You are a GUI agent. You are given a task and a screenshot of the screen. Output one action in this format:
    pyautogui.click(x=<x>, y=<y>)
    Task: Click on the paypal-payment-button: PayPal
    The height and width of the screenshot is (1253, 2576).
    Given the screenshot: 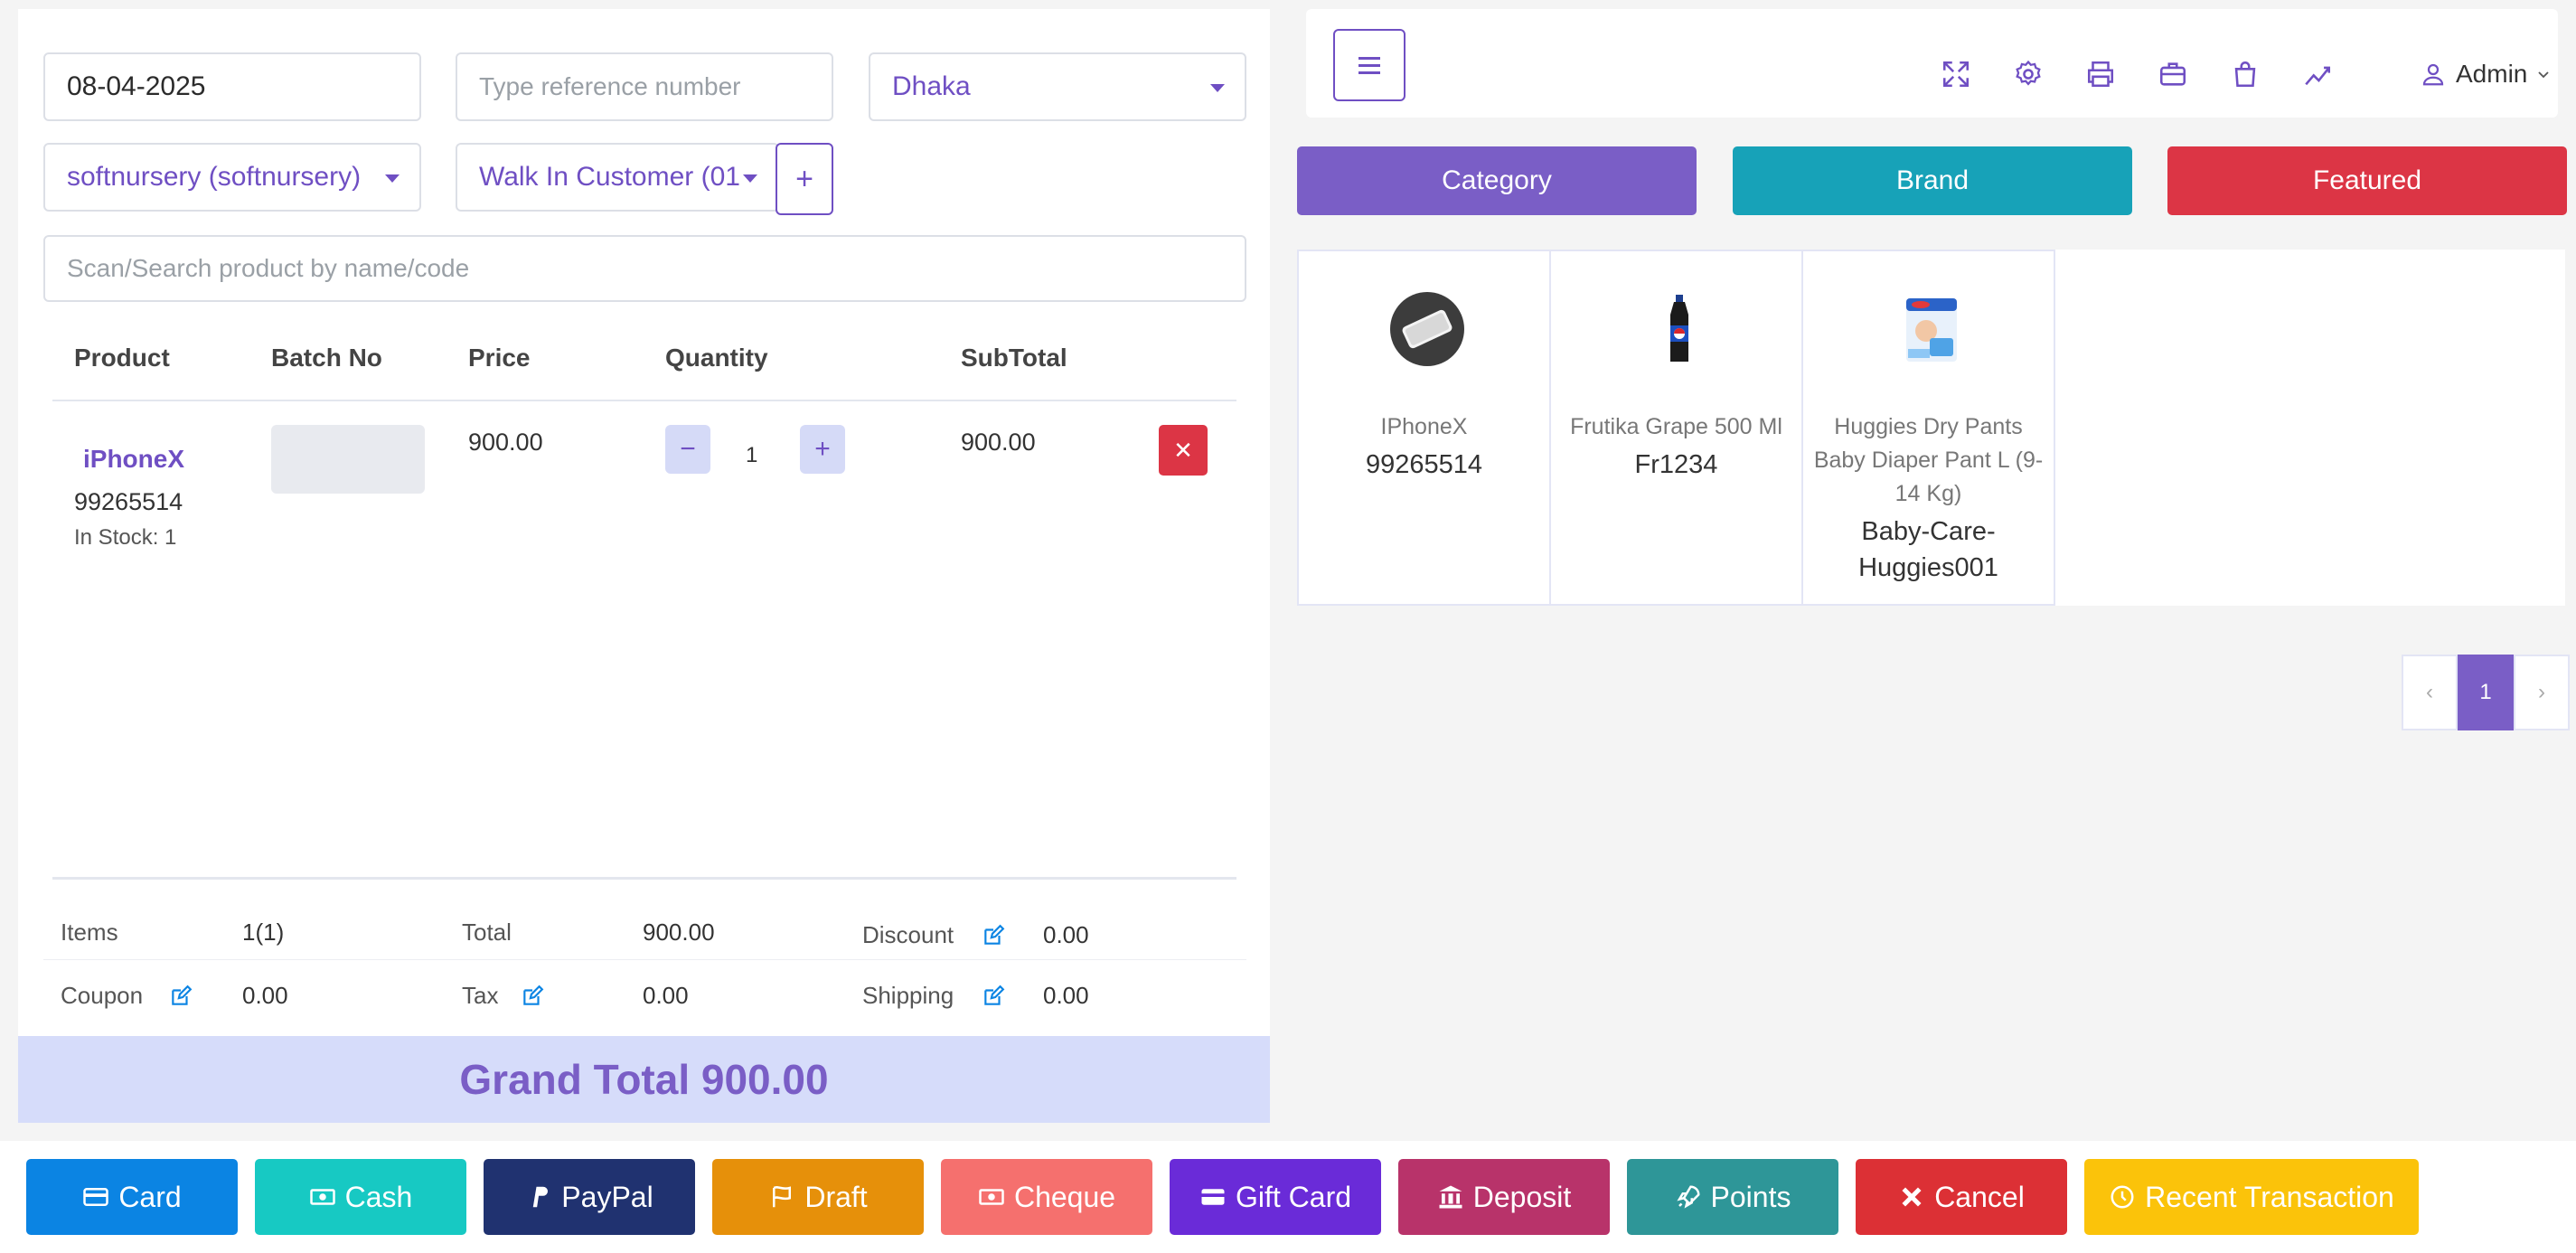 What is the action you would take?
    pyautogui.click(x=589, y=1197)
    